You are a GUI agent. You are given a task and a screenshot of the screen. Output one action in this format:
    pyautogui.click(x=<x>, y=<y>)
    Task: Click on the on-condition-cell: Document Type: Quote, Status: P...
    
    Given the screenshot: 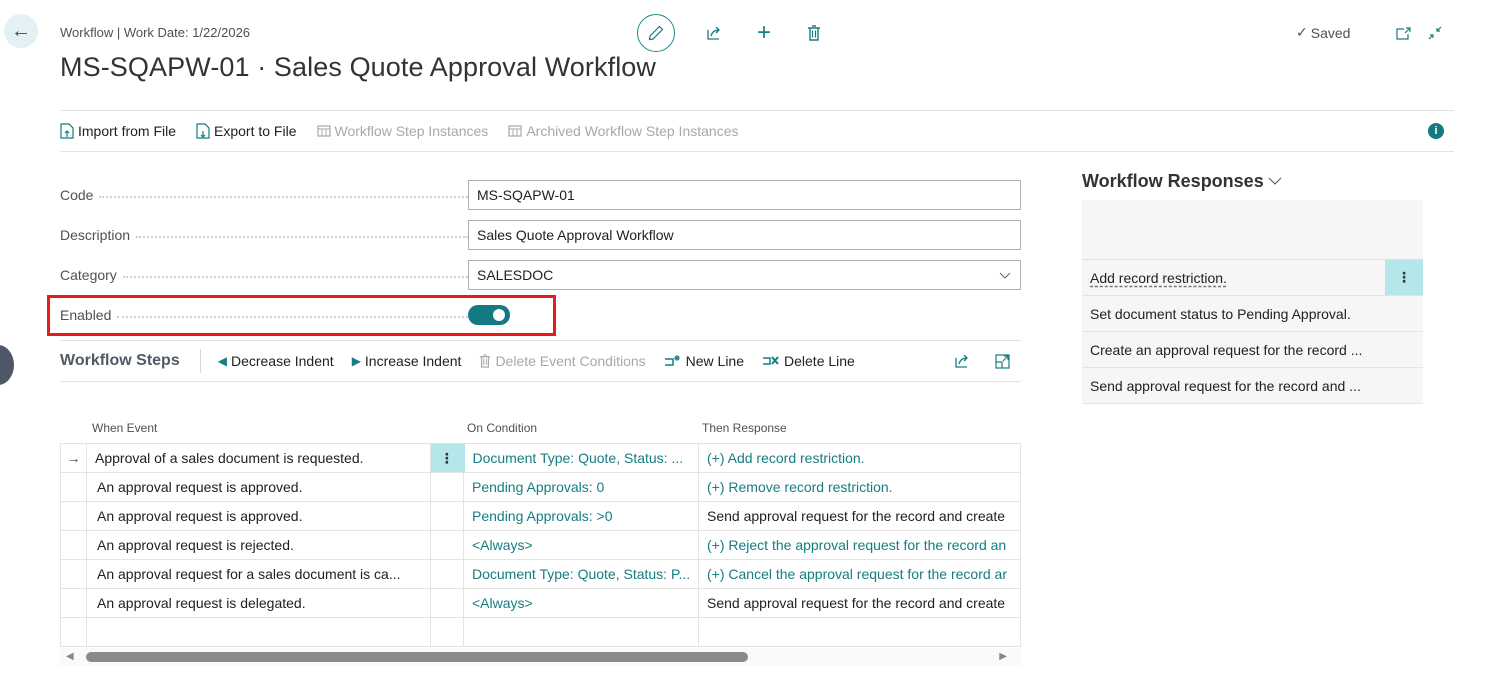 What is the action you would take?
    pyautogui.click(x=581, y=574)
    